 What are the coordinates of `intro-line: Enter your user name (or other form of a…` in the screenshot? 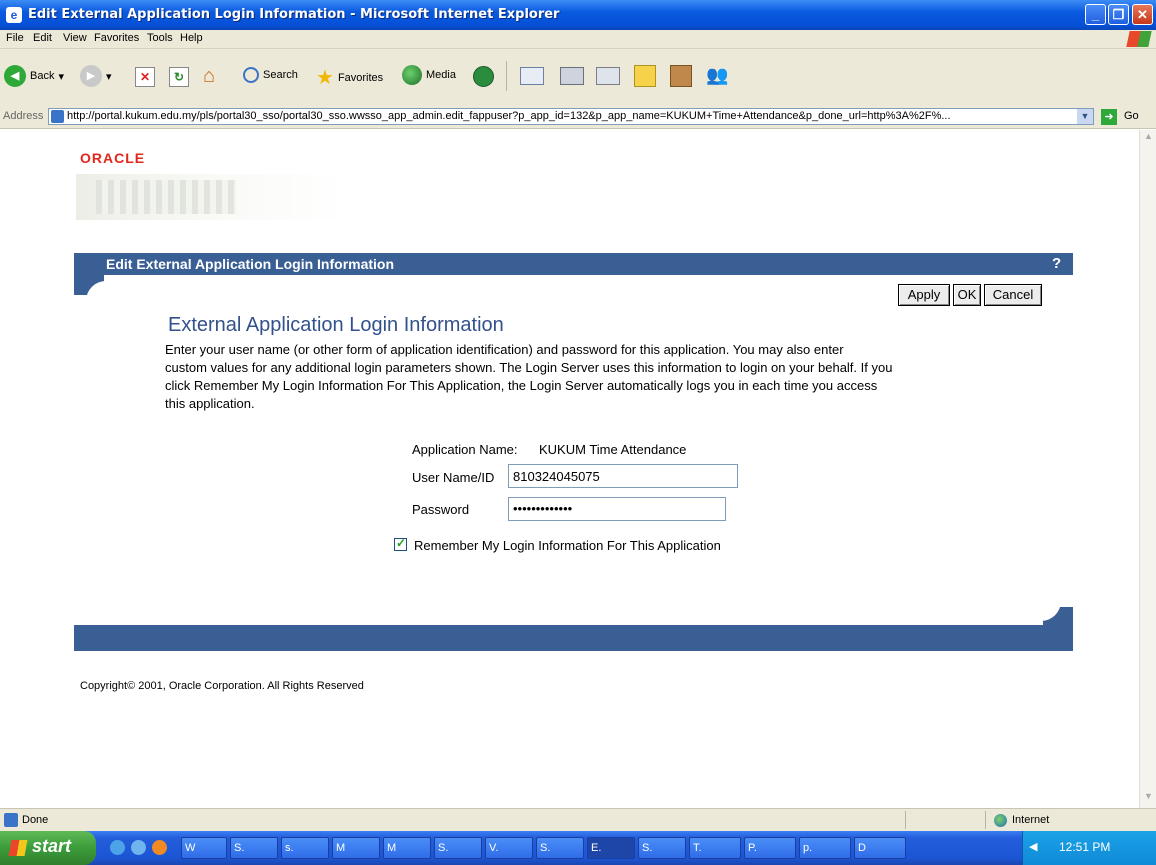 It's located at (504, 349).